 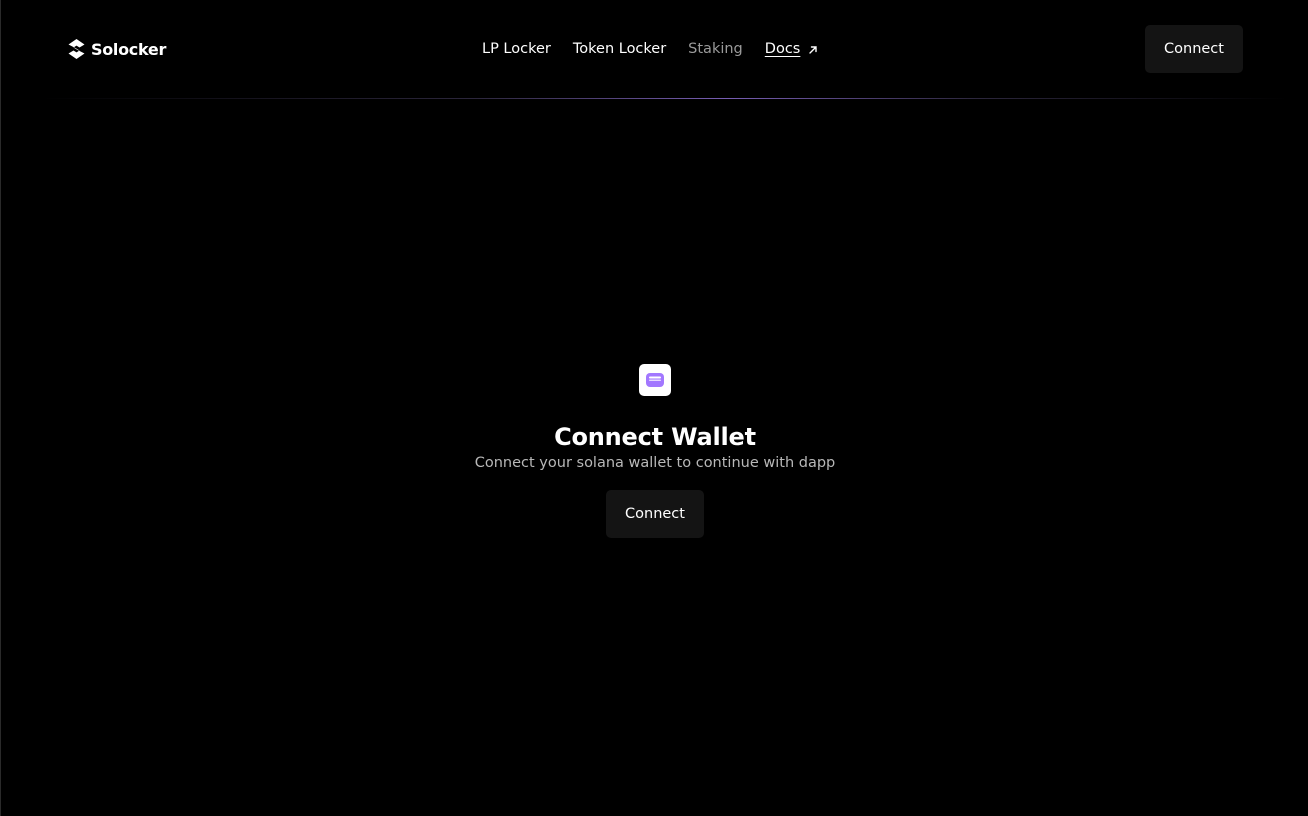 I want to click on nav-item-lp-locker: LP Locker, so click(x=516, y=49).